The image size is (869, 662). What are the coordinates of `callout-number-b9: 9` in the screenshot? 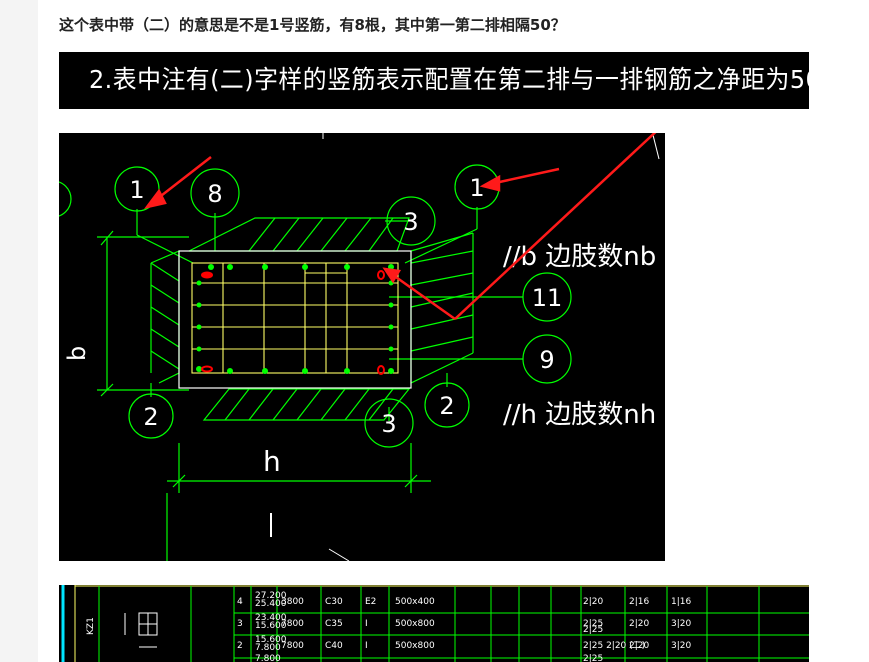 It's located at (546, 360).